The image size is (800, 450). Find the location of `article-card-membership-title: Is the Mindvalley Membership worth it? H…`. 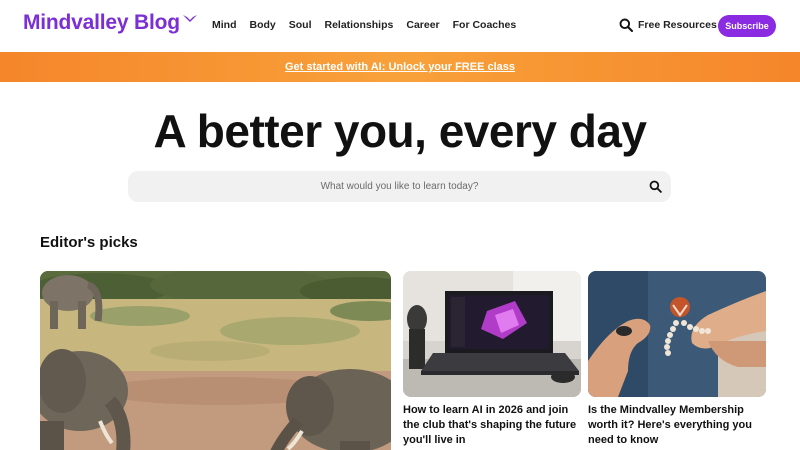

article-card-membership-title: Is the Mindvalley Membership worth it? H… is located at coordinates (677, 425).